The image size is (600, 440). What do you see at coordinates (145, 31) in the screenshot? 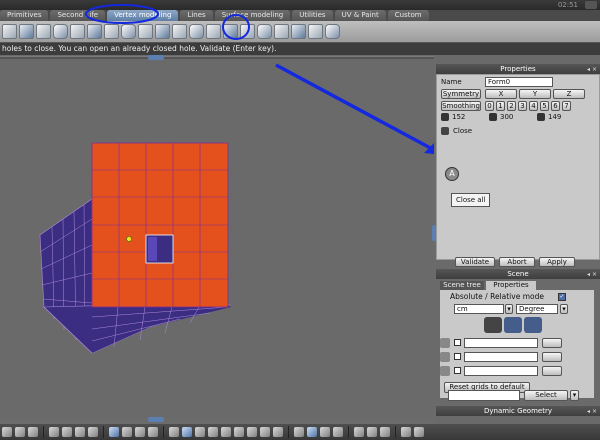
I see `fill-tool-icon` at bounding box center [145, 31].